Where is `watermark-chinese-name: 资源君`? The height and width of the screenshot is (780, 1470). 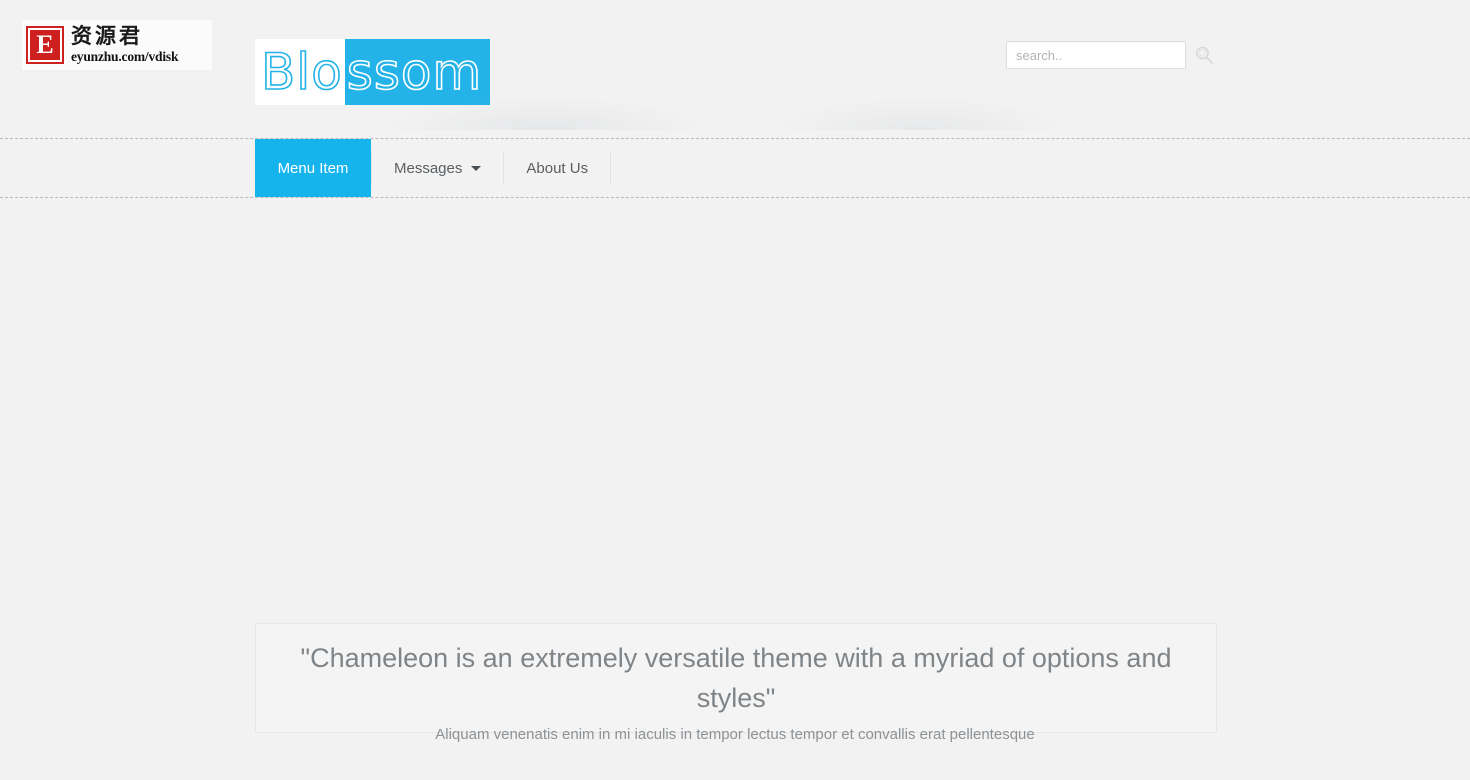 watermark-chinese-name: 资源君 is located at coordinates (107, 36).